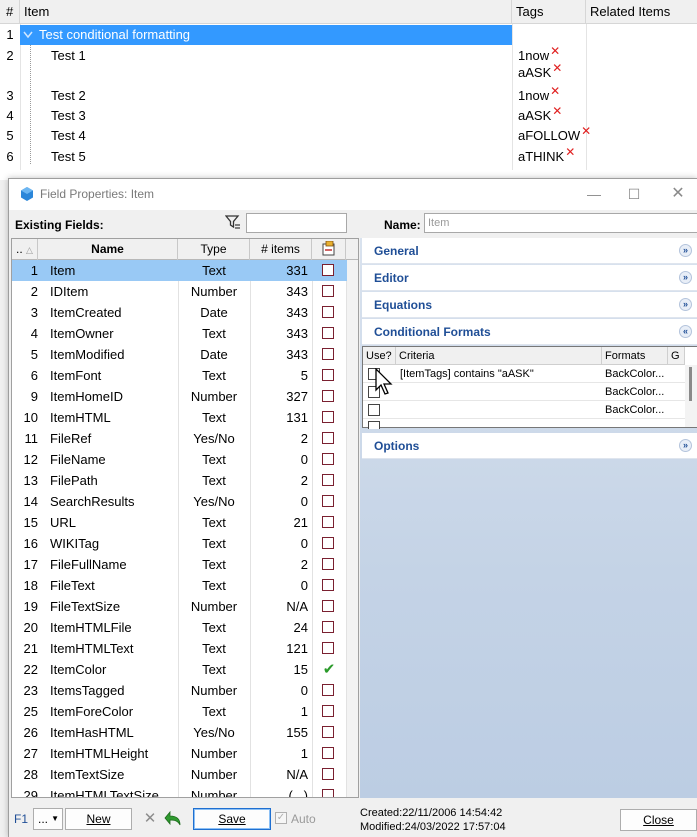 The width and height of the screenshot is (697, 837). What do you see at coordinates (529, 305) in the screenshot?
I see `section-equations: Equations»` at bounding box center [529, 305].